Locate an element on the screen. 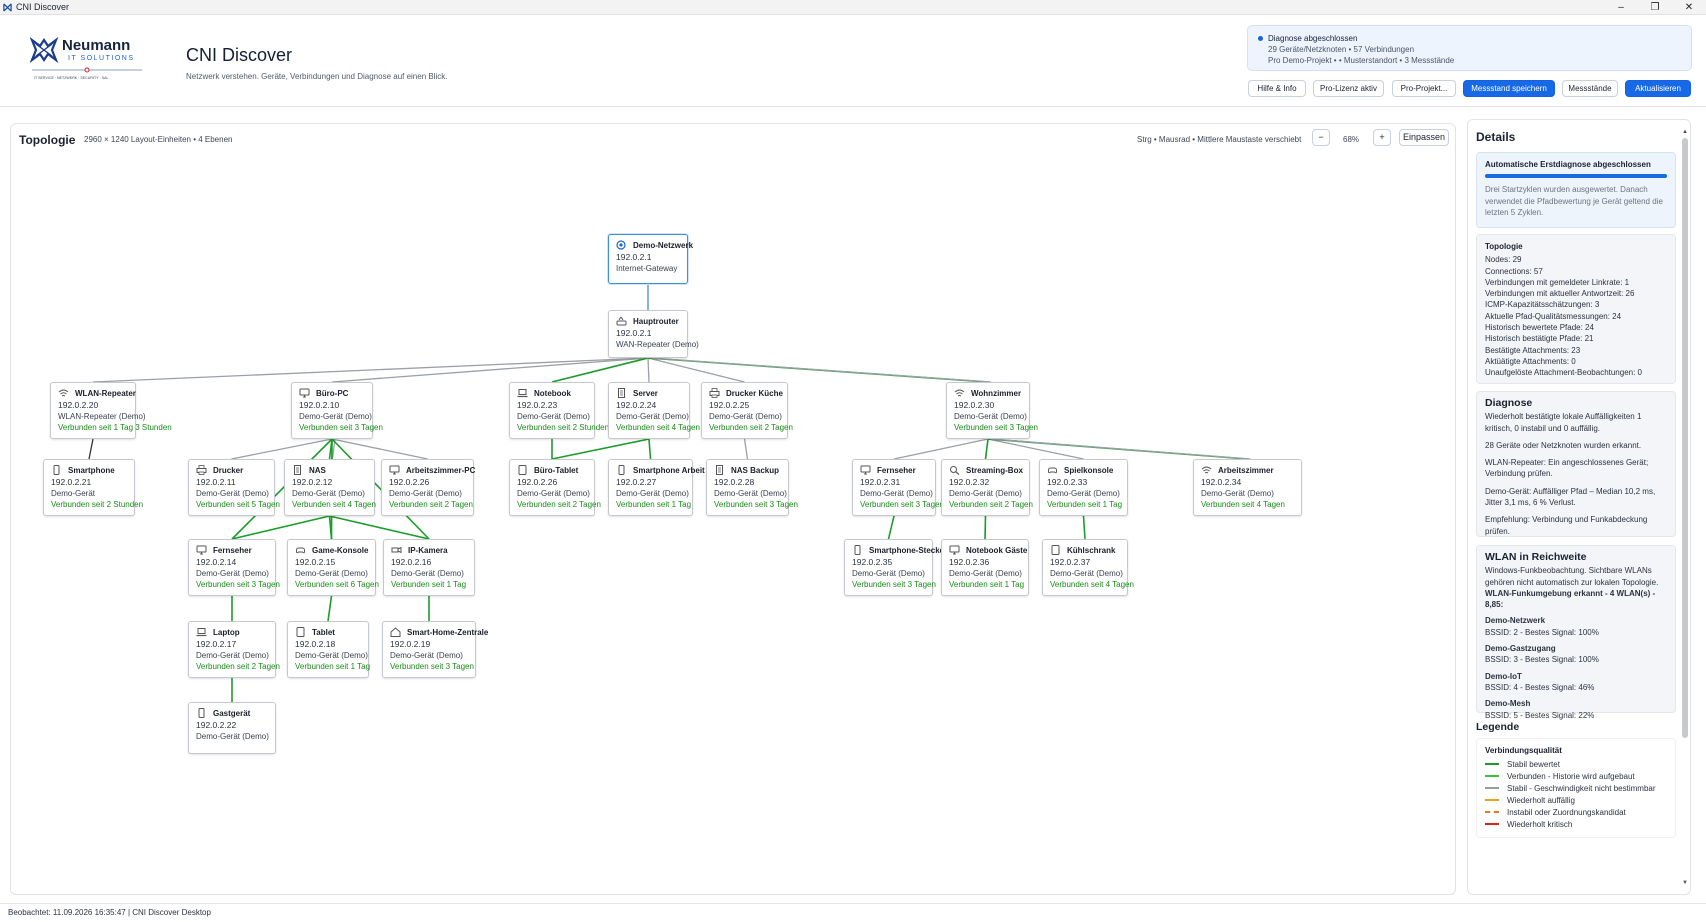 The image size is (1706, 922). node-status: Verbunden seit 4 Tagen is located at coordinates (1092, 584).